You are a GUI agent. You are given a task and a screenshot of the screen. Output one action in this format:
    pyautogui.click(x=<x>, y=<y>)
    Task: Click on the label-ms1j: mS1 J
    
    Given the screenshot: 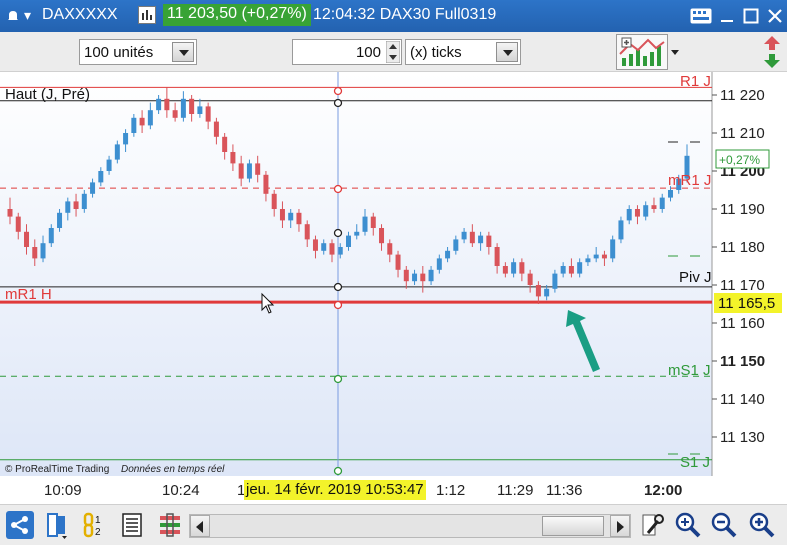 What is the action you would take?
    pyautogui.click(x=689, y=370)
    